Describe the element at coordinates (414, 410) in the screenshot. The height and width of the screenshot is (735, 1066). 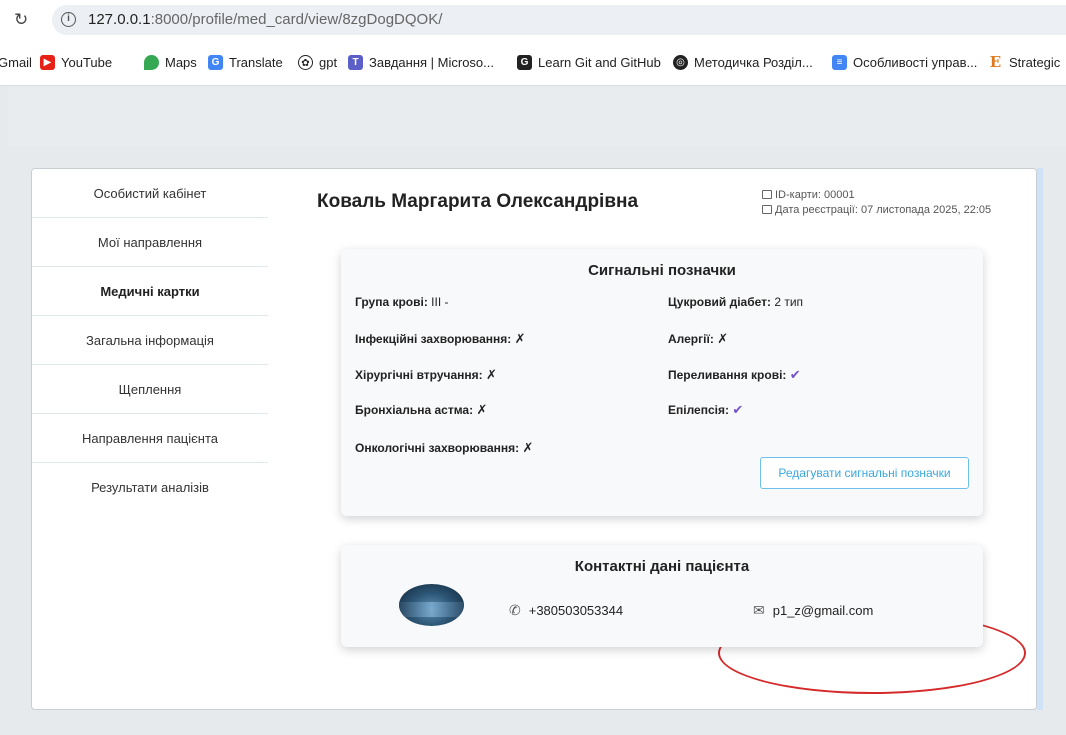
I see `asthma-label: Бронхіальна астма:` at that location.